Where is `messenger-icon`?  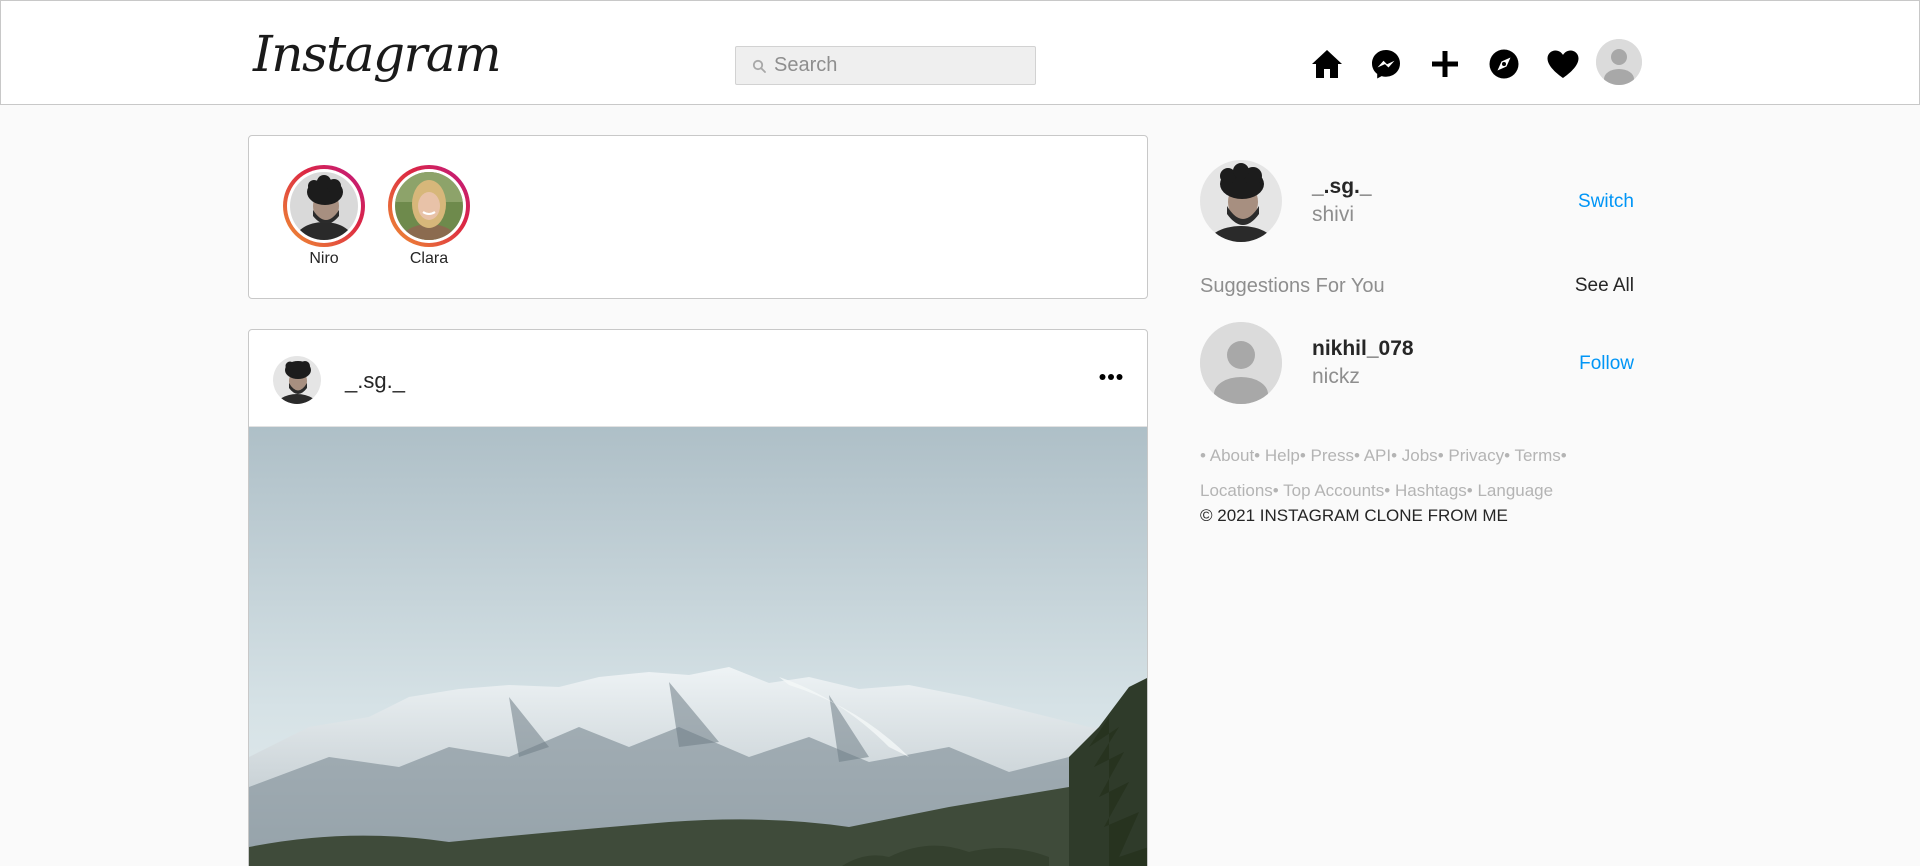
messenger-icon is located at coordinates (1386, 64).